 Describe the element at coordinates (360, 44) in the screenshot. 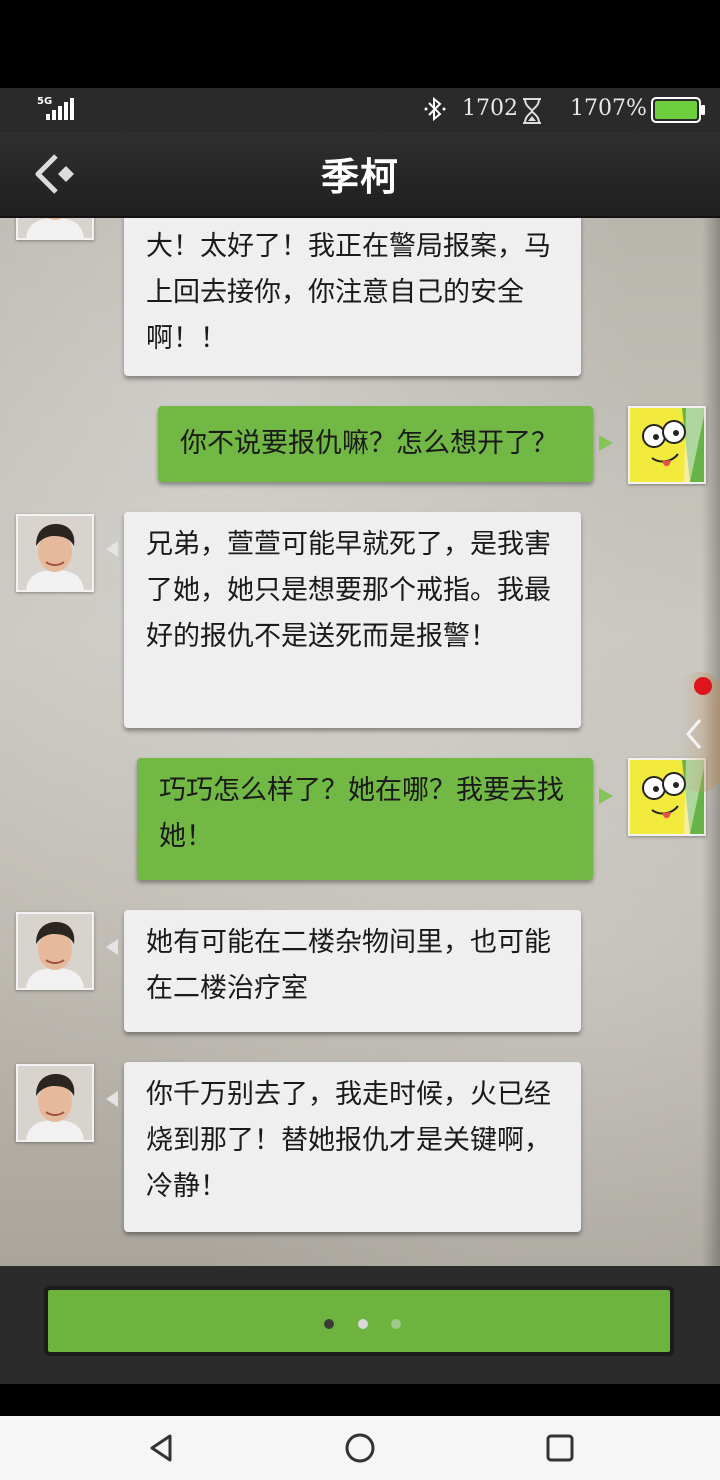

I see `top-black-area` at that location.